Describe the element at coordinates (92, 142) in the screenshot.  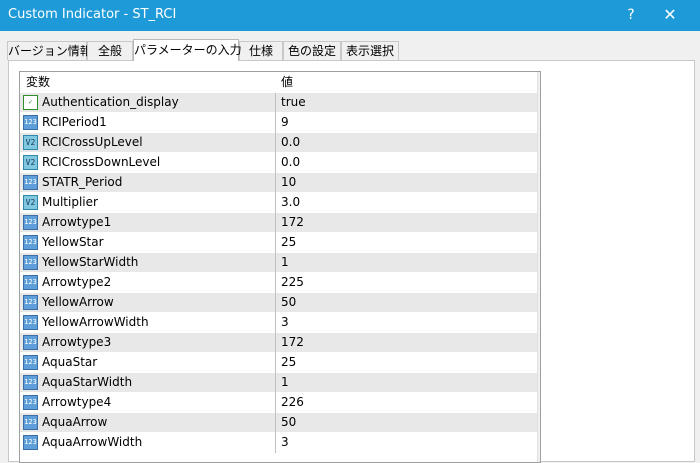
I see `parameter-name: RCICrossUpLevel` at that location.